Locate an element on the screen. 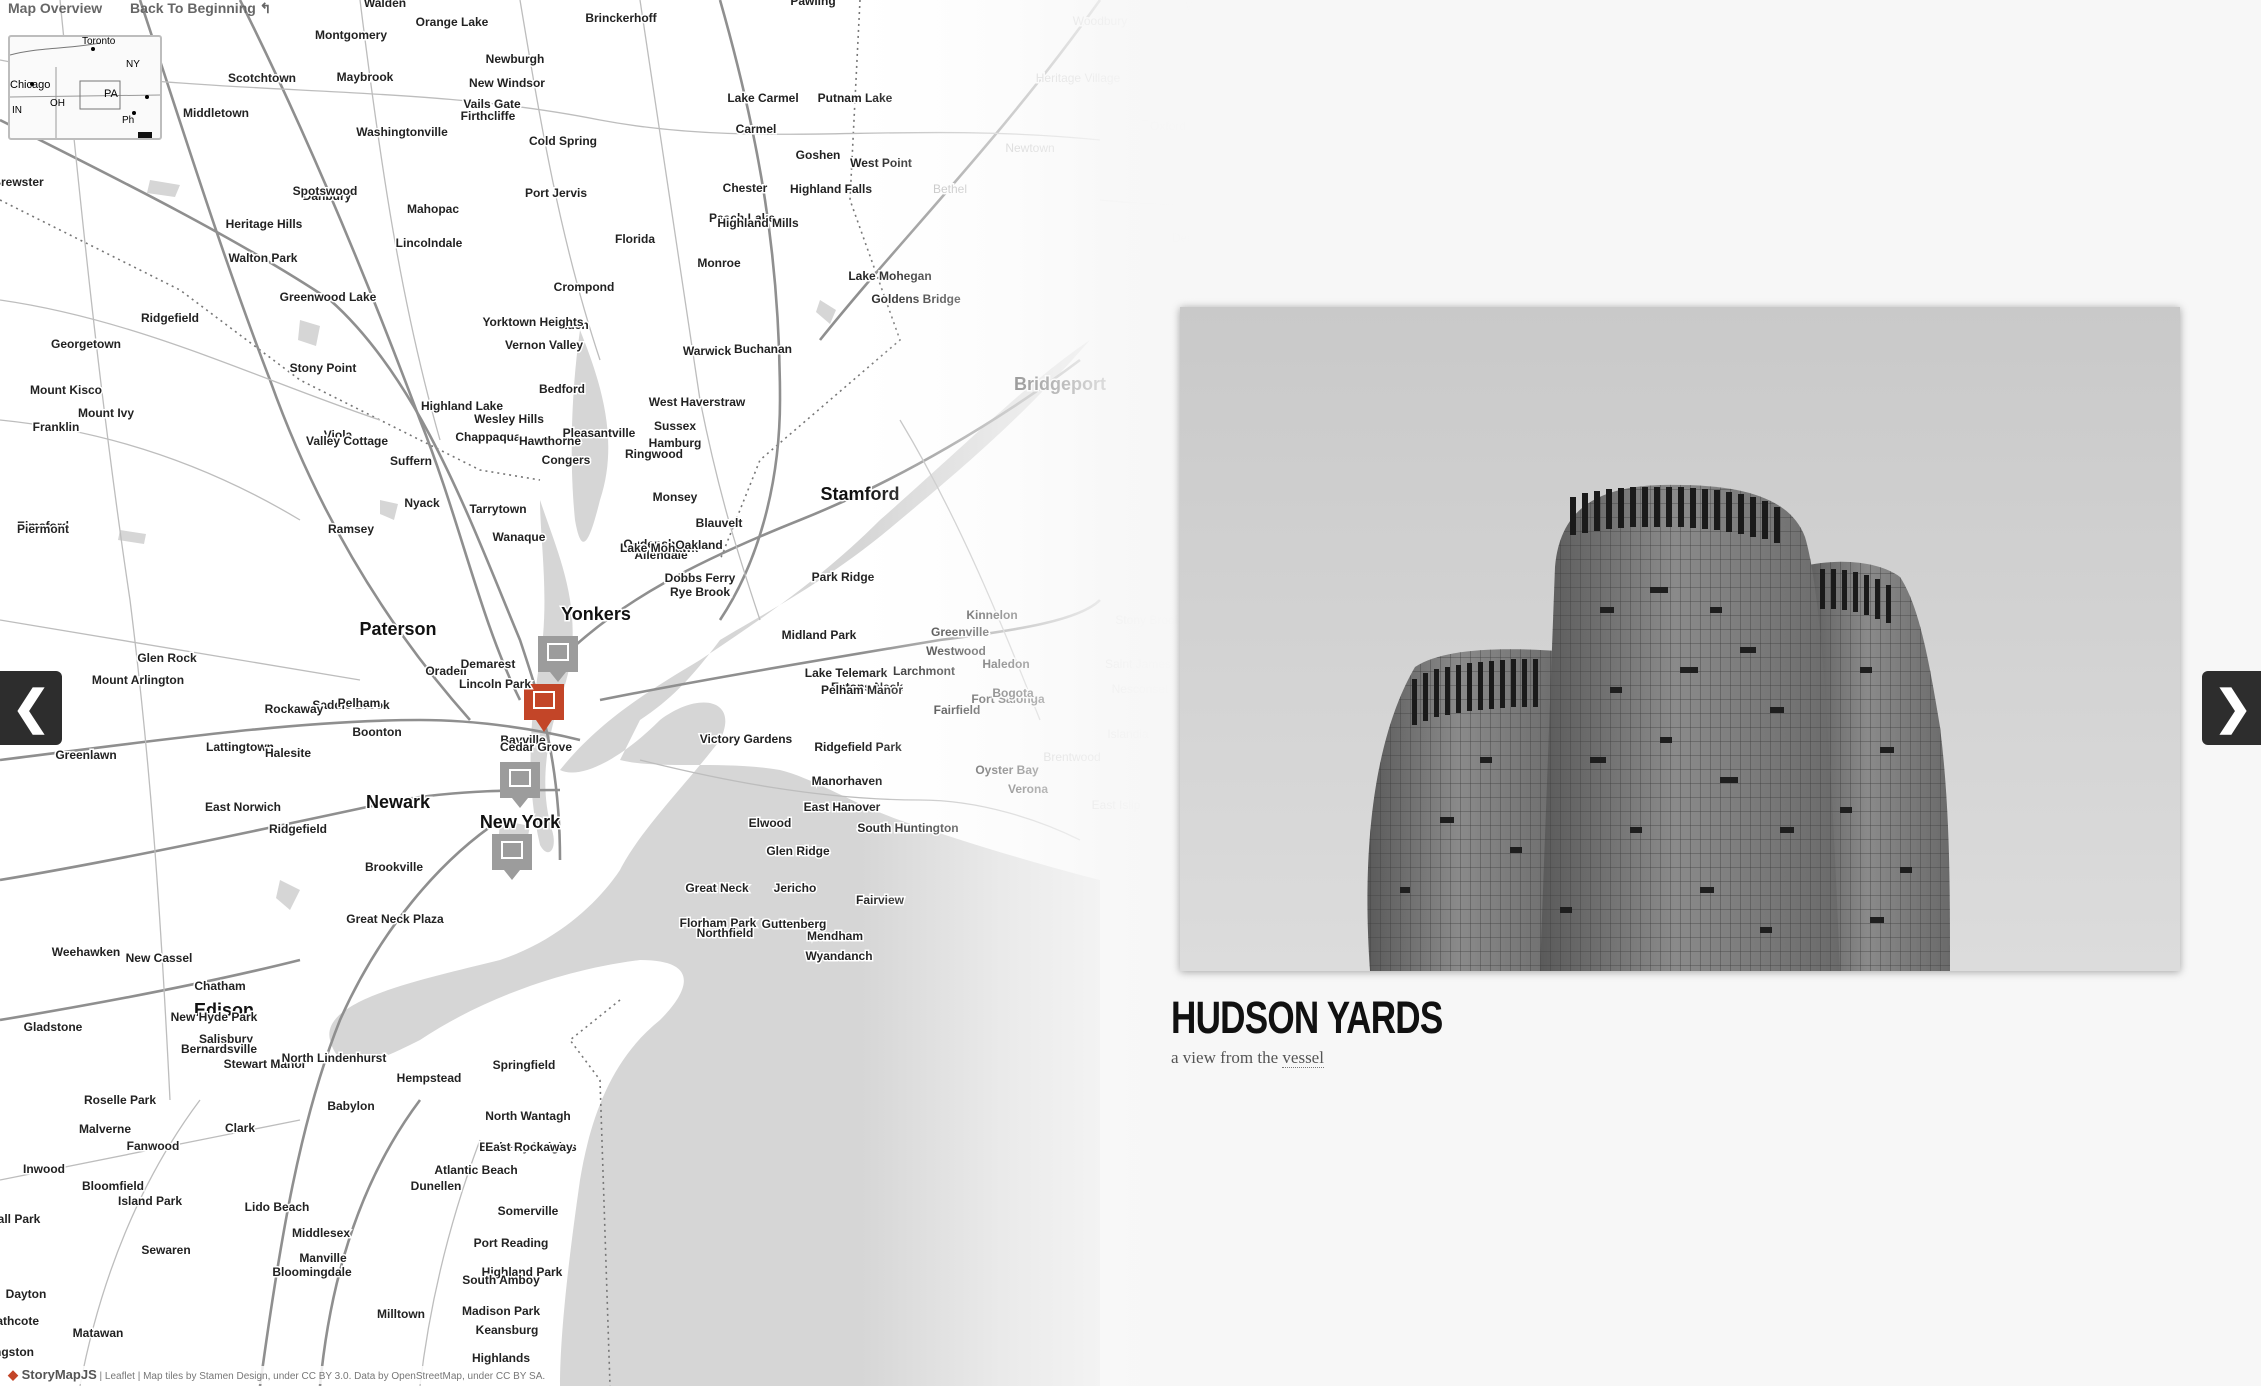  place-label: Kendall Park is located at coordinates (20, 1219).